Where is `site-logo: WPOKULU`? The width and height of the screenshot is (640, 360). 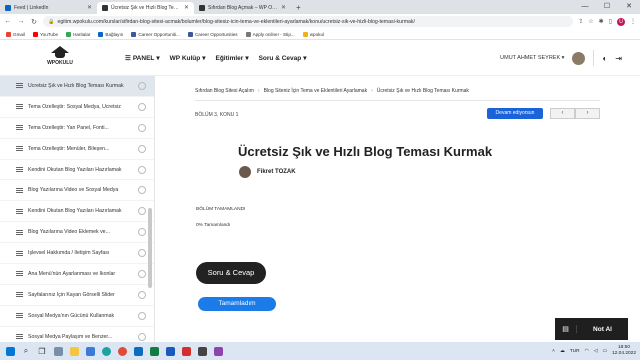
site-logo: WPOKULU is located at coordinates (60, 56).